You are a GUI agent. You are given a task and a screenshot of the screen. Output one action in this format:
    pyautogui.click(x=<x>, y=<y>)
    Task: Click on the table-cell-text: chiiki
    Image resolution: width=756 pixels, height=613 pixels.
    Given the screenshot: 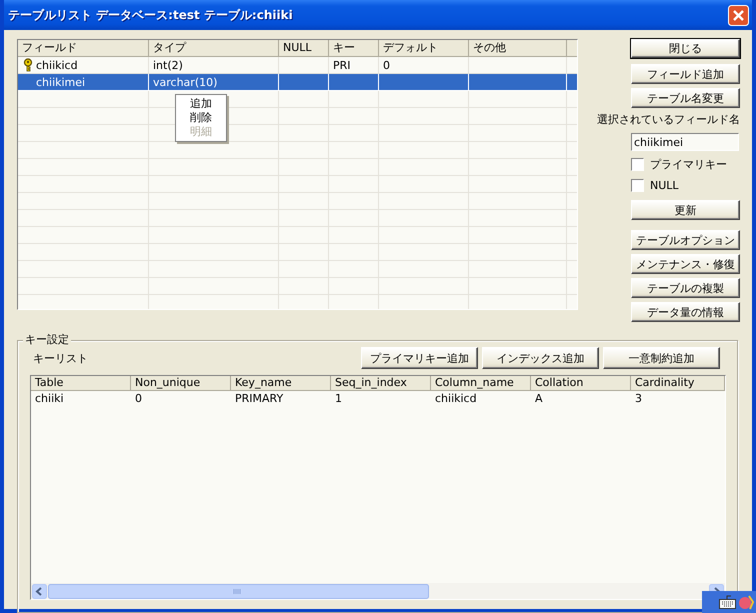 What is the action you would take?
    pyautogui.click(x=49, y=398)
    